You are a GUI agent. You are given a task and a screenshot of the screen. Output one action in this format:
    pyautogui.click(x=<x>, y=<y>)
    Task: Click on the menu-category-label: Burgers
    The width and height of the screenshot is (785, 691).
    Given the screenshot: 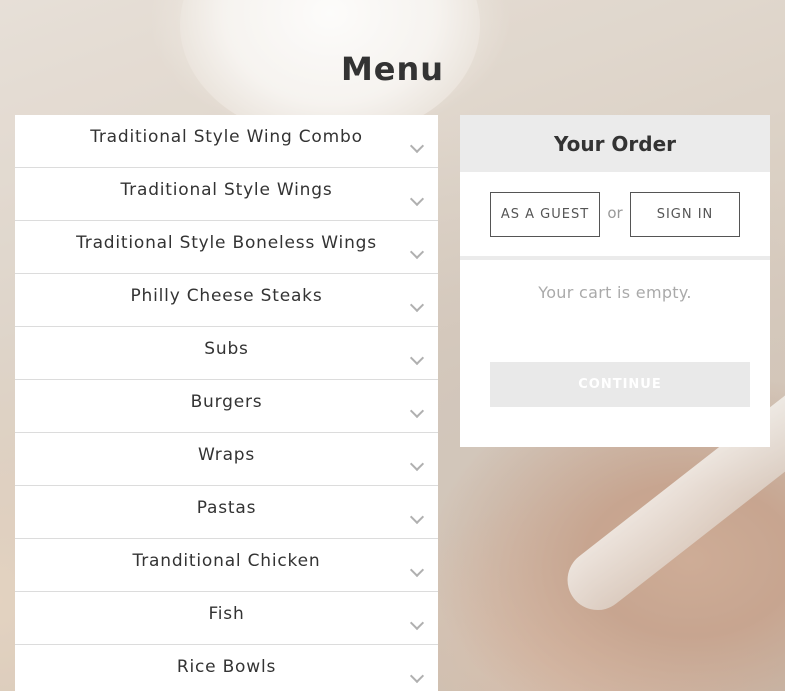 What is the action you would take?
    pyautogui.click(x=226, y=402)
    